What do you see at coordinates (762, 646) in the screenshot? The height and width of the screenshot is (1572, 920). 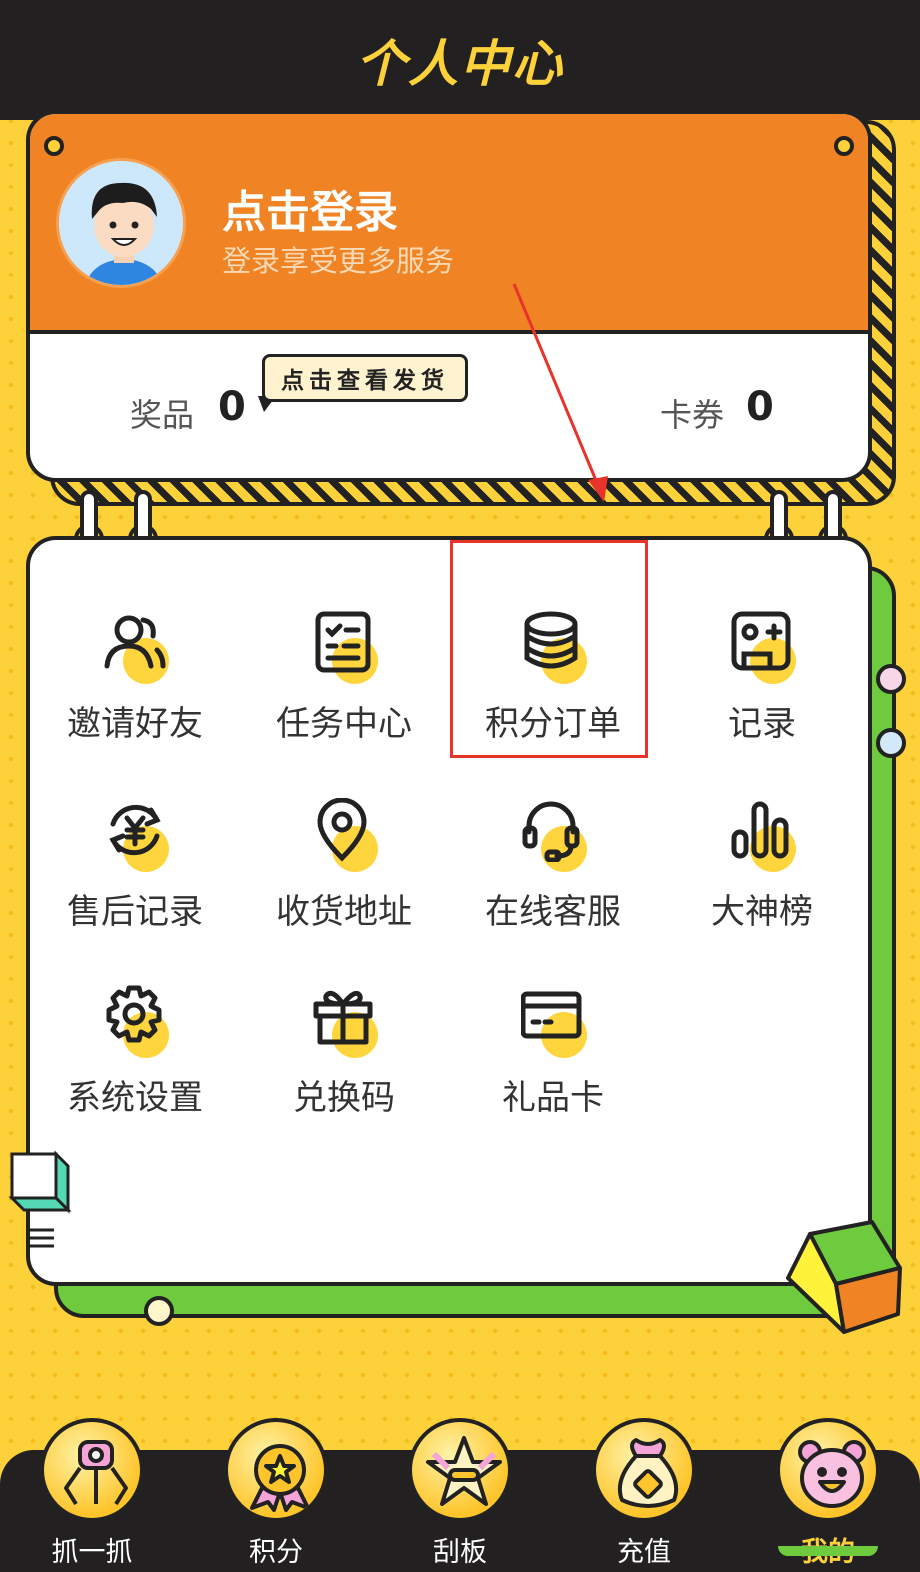 I see `game-record-icon` at bounding box center [762, 646].